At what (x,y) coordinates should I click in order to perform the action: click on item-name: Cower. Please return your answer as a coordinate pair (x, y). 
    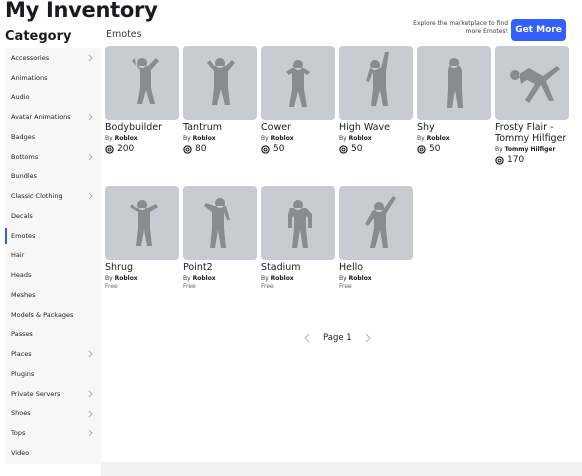
    Looking at the image, I should click on (298, 127).